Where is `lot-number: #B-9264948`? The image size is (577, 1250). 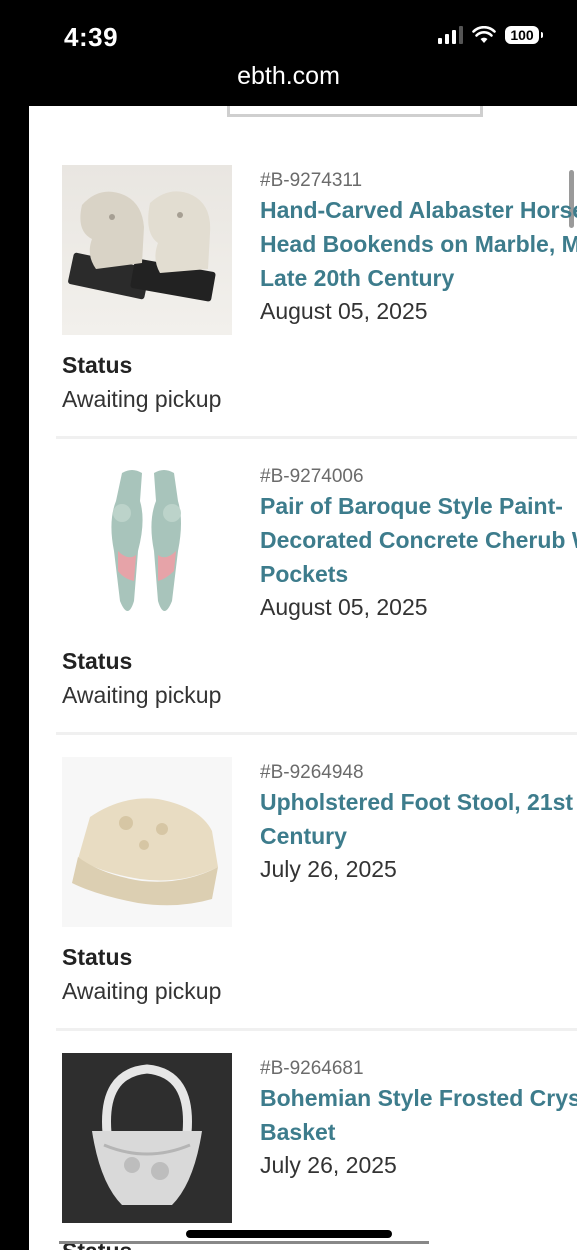
lot-number: #B-9264948 is located at coordinates (312, 772).